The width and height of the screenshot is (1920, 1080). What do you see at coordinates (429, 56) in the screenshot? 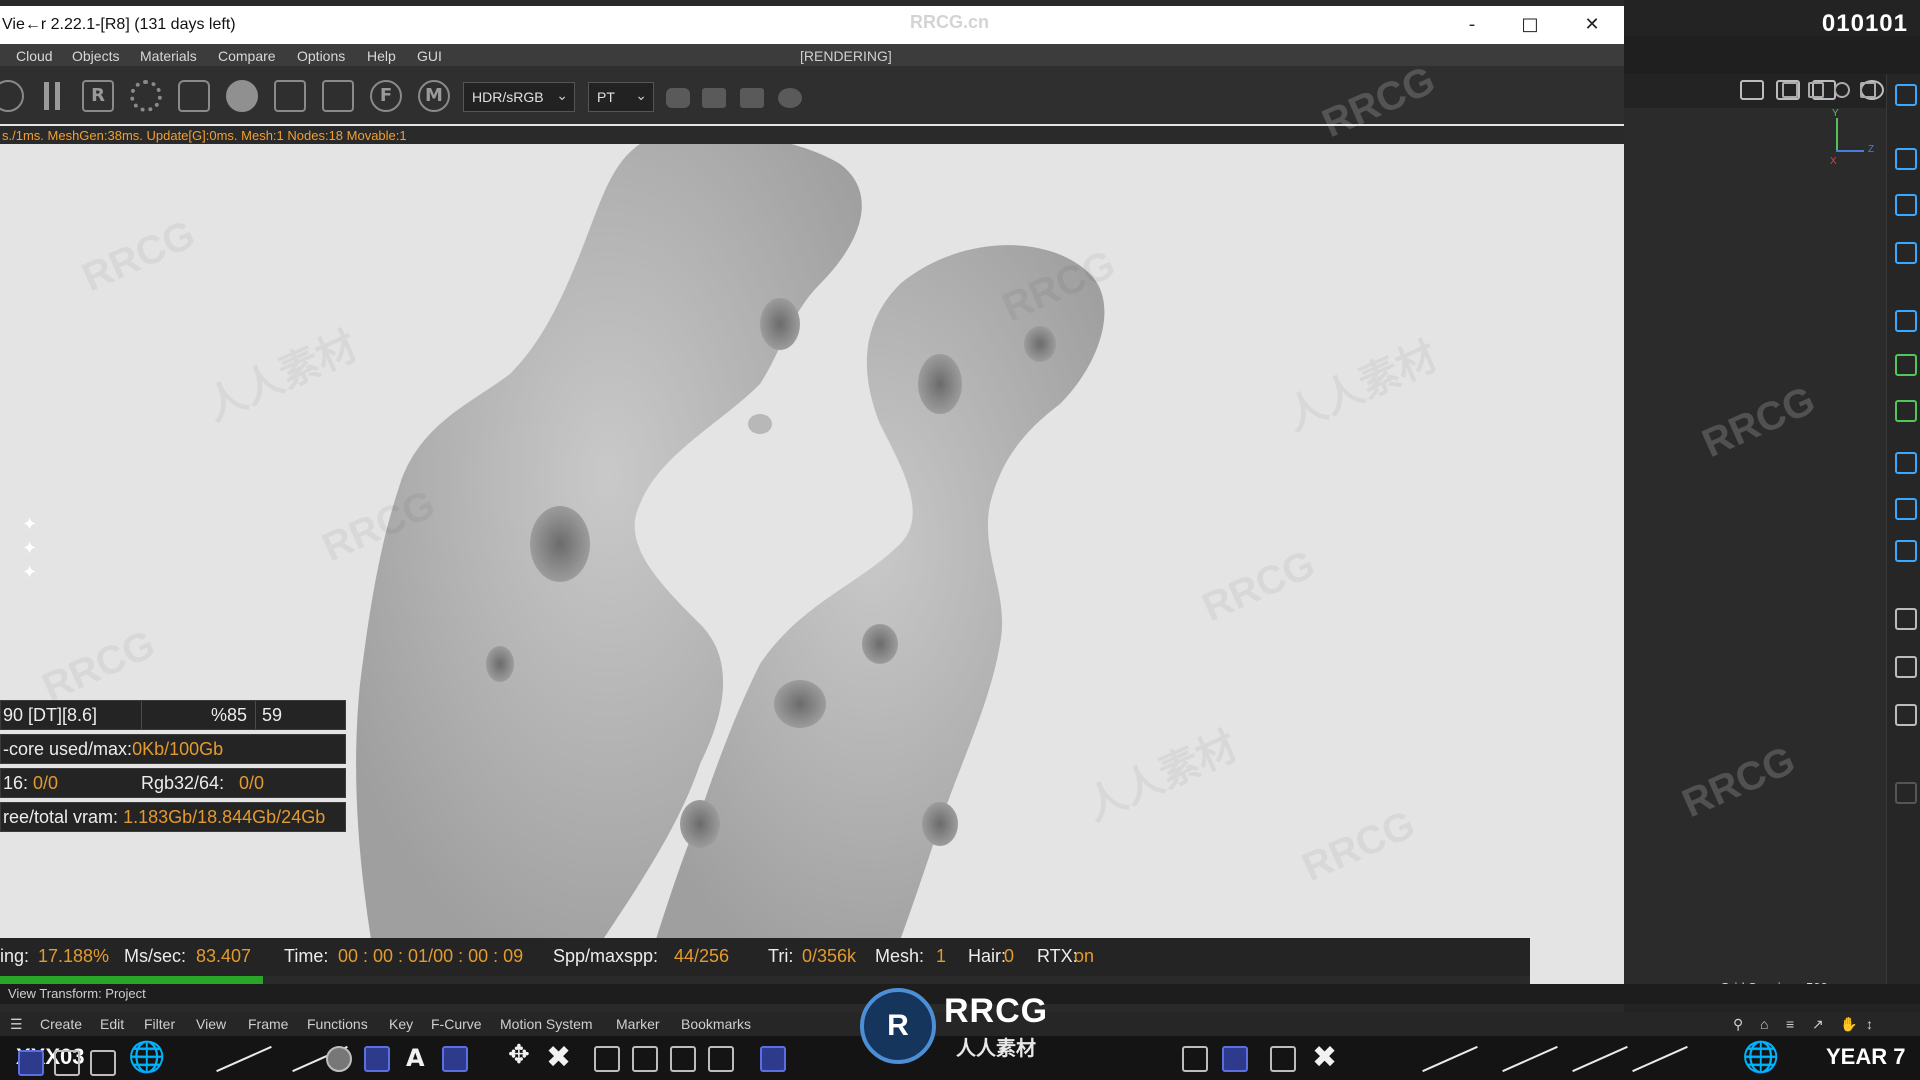
I see `menu-gui: GUI` at bounding box center [429, 56].